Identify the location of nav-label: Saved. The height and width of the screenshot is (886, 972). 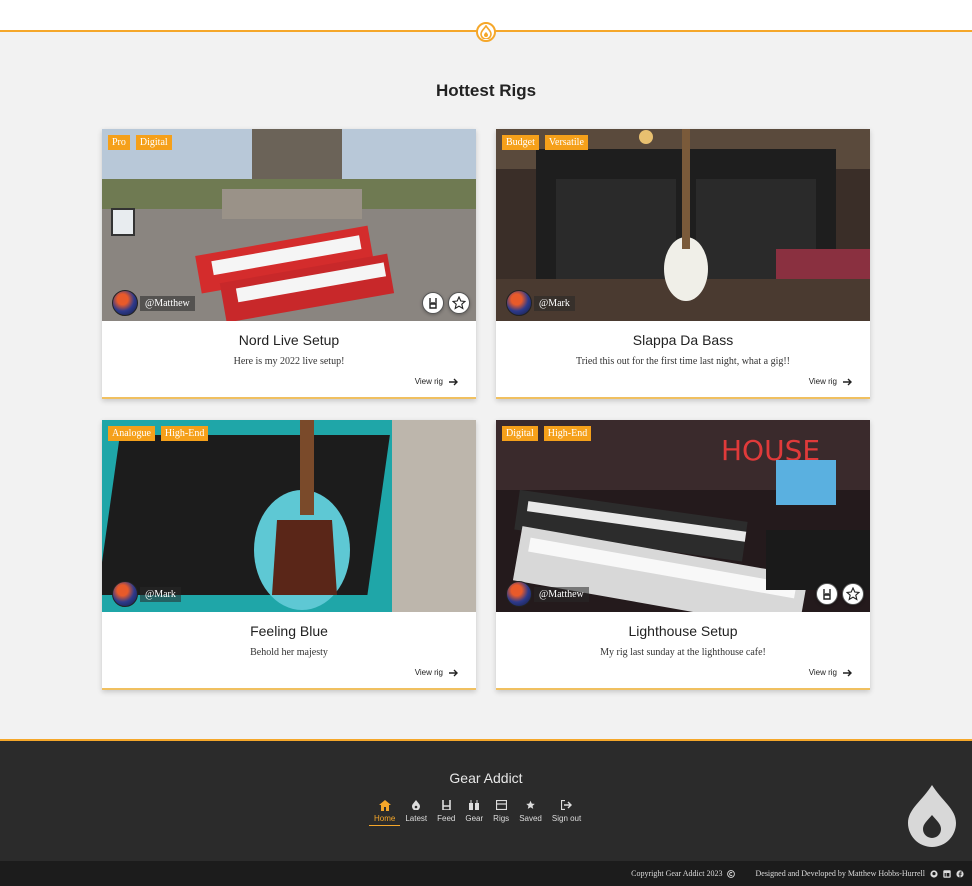
(530, 818).